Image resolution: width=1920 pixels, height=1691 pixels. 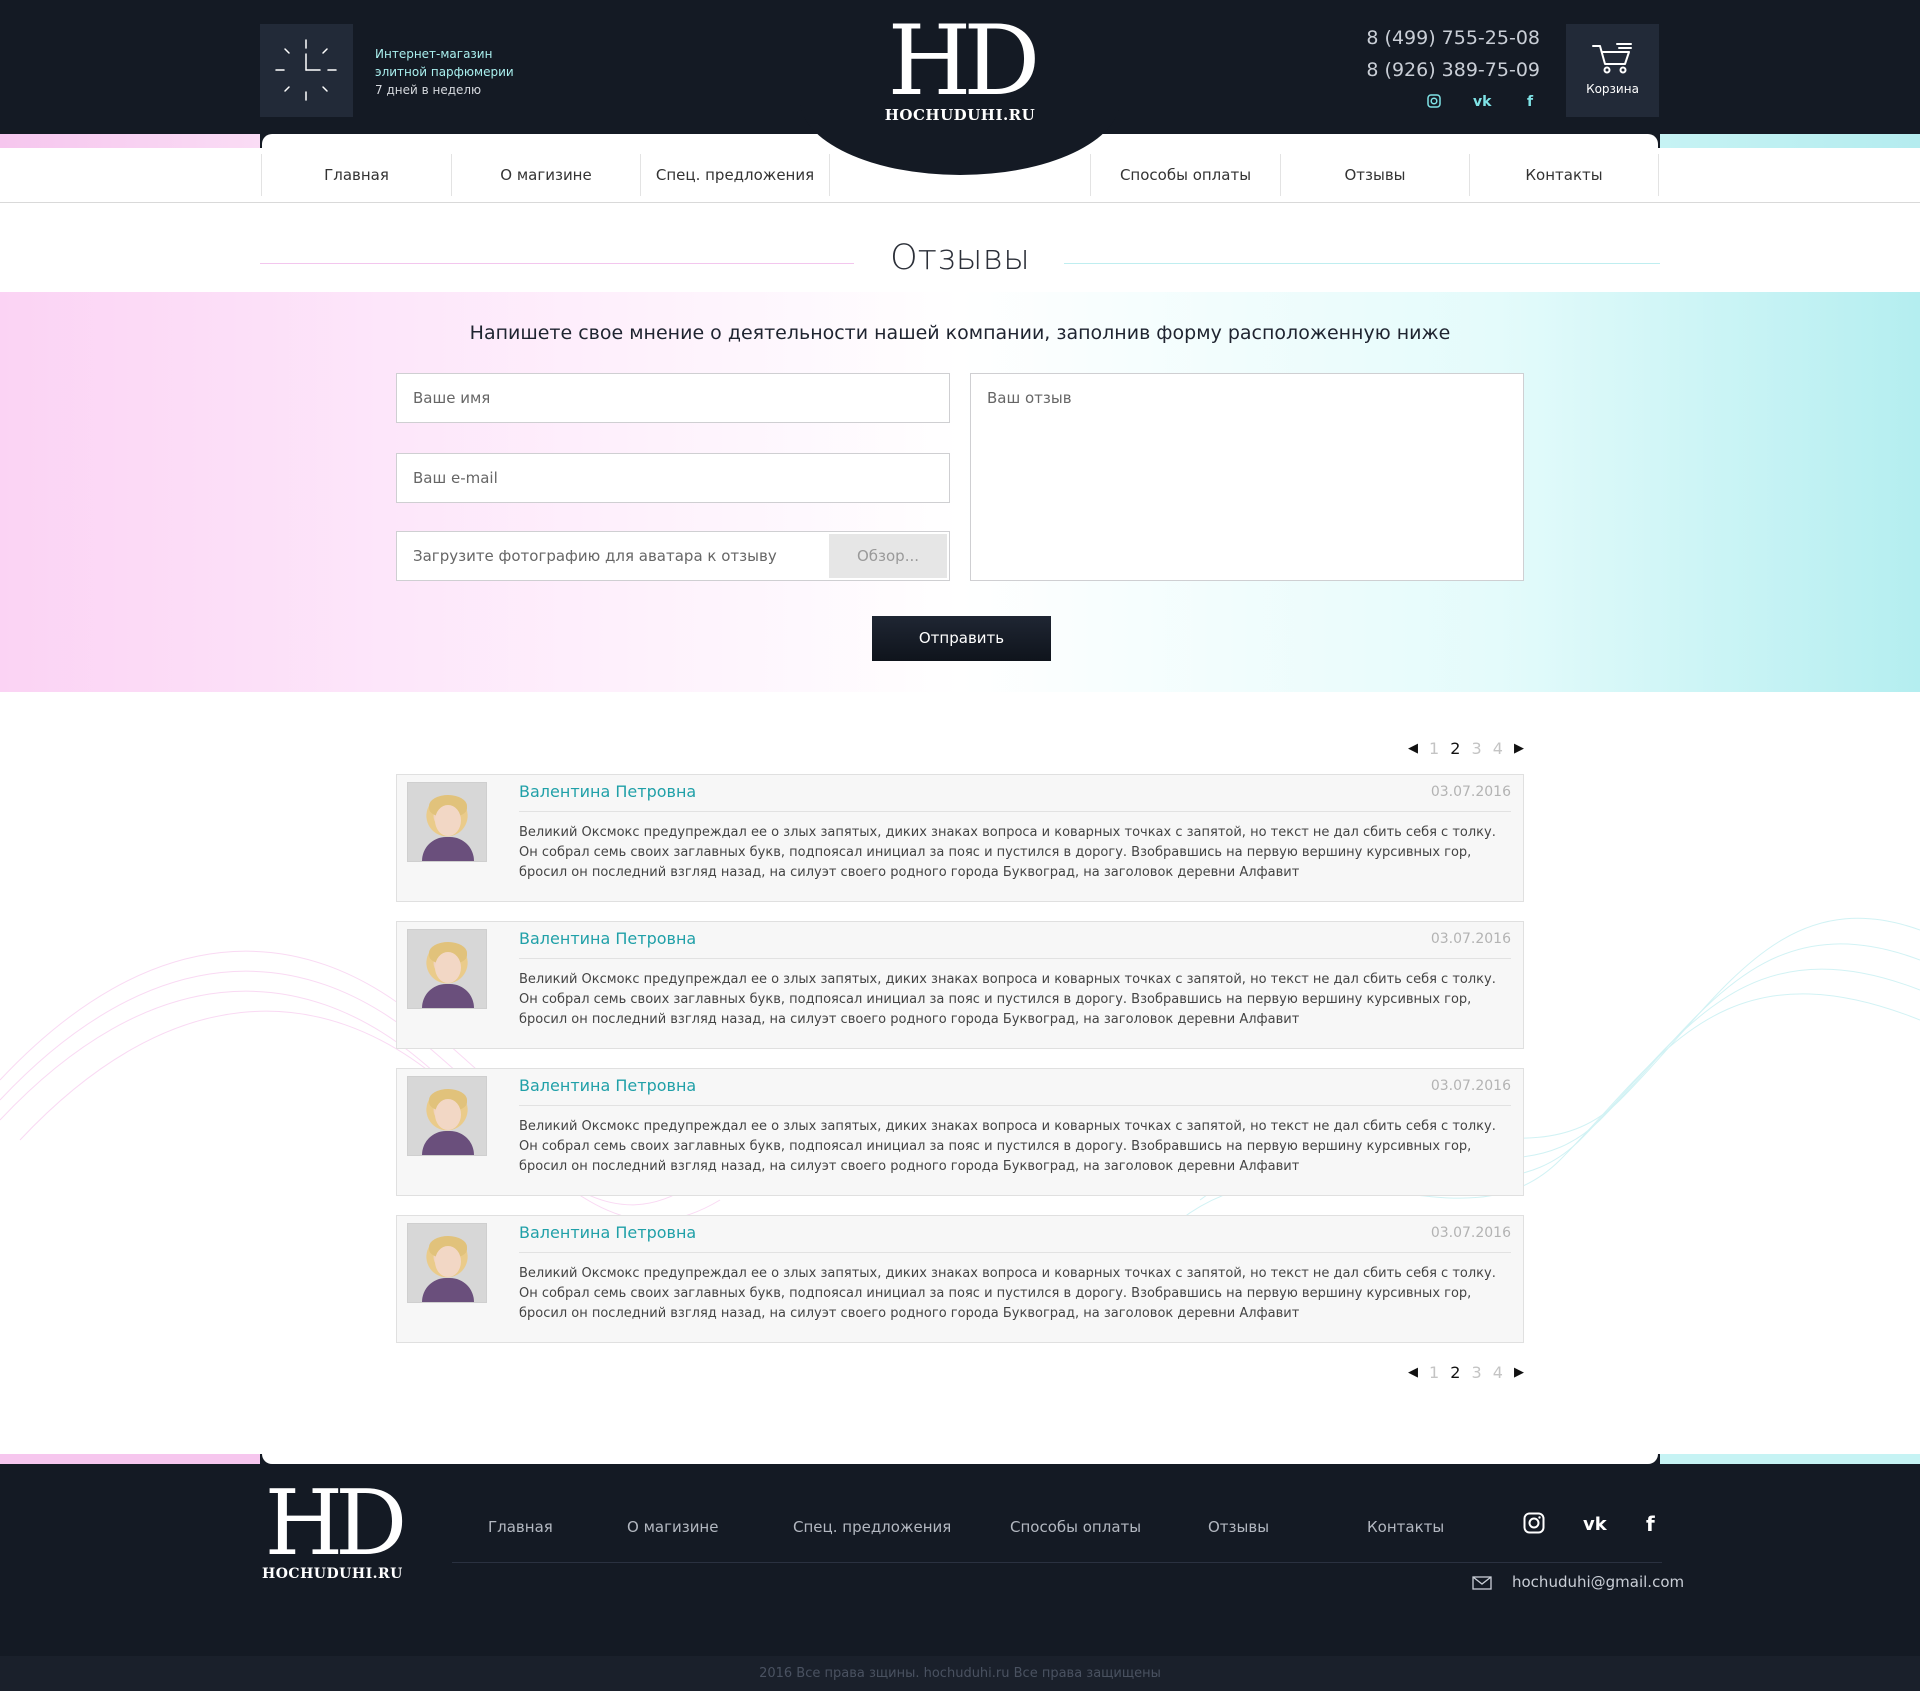 What do you see at coordinates (960, 1459) in the screenshot?
I see `footer-divider` at bounding box center [960, 1459].